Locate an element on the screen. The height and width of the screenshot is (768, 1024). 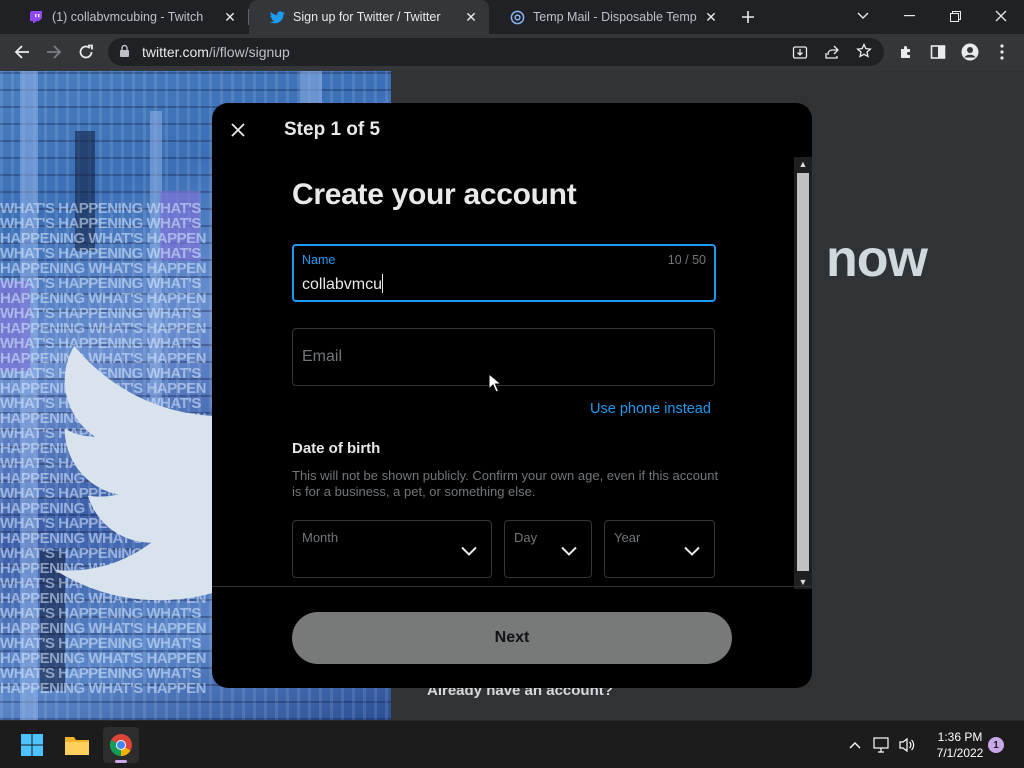
name-label: Name is located at coordinates (319, 260).